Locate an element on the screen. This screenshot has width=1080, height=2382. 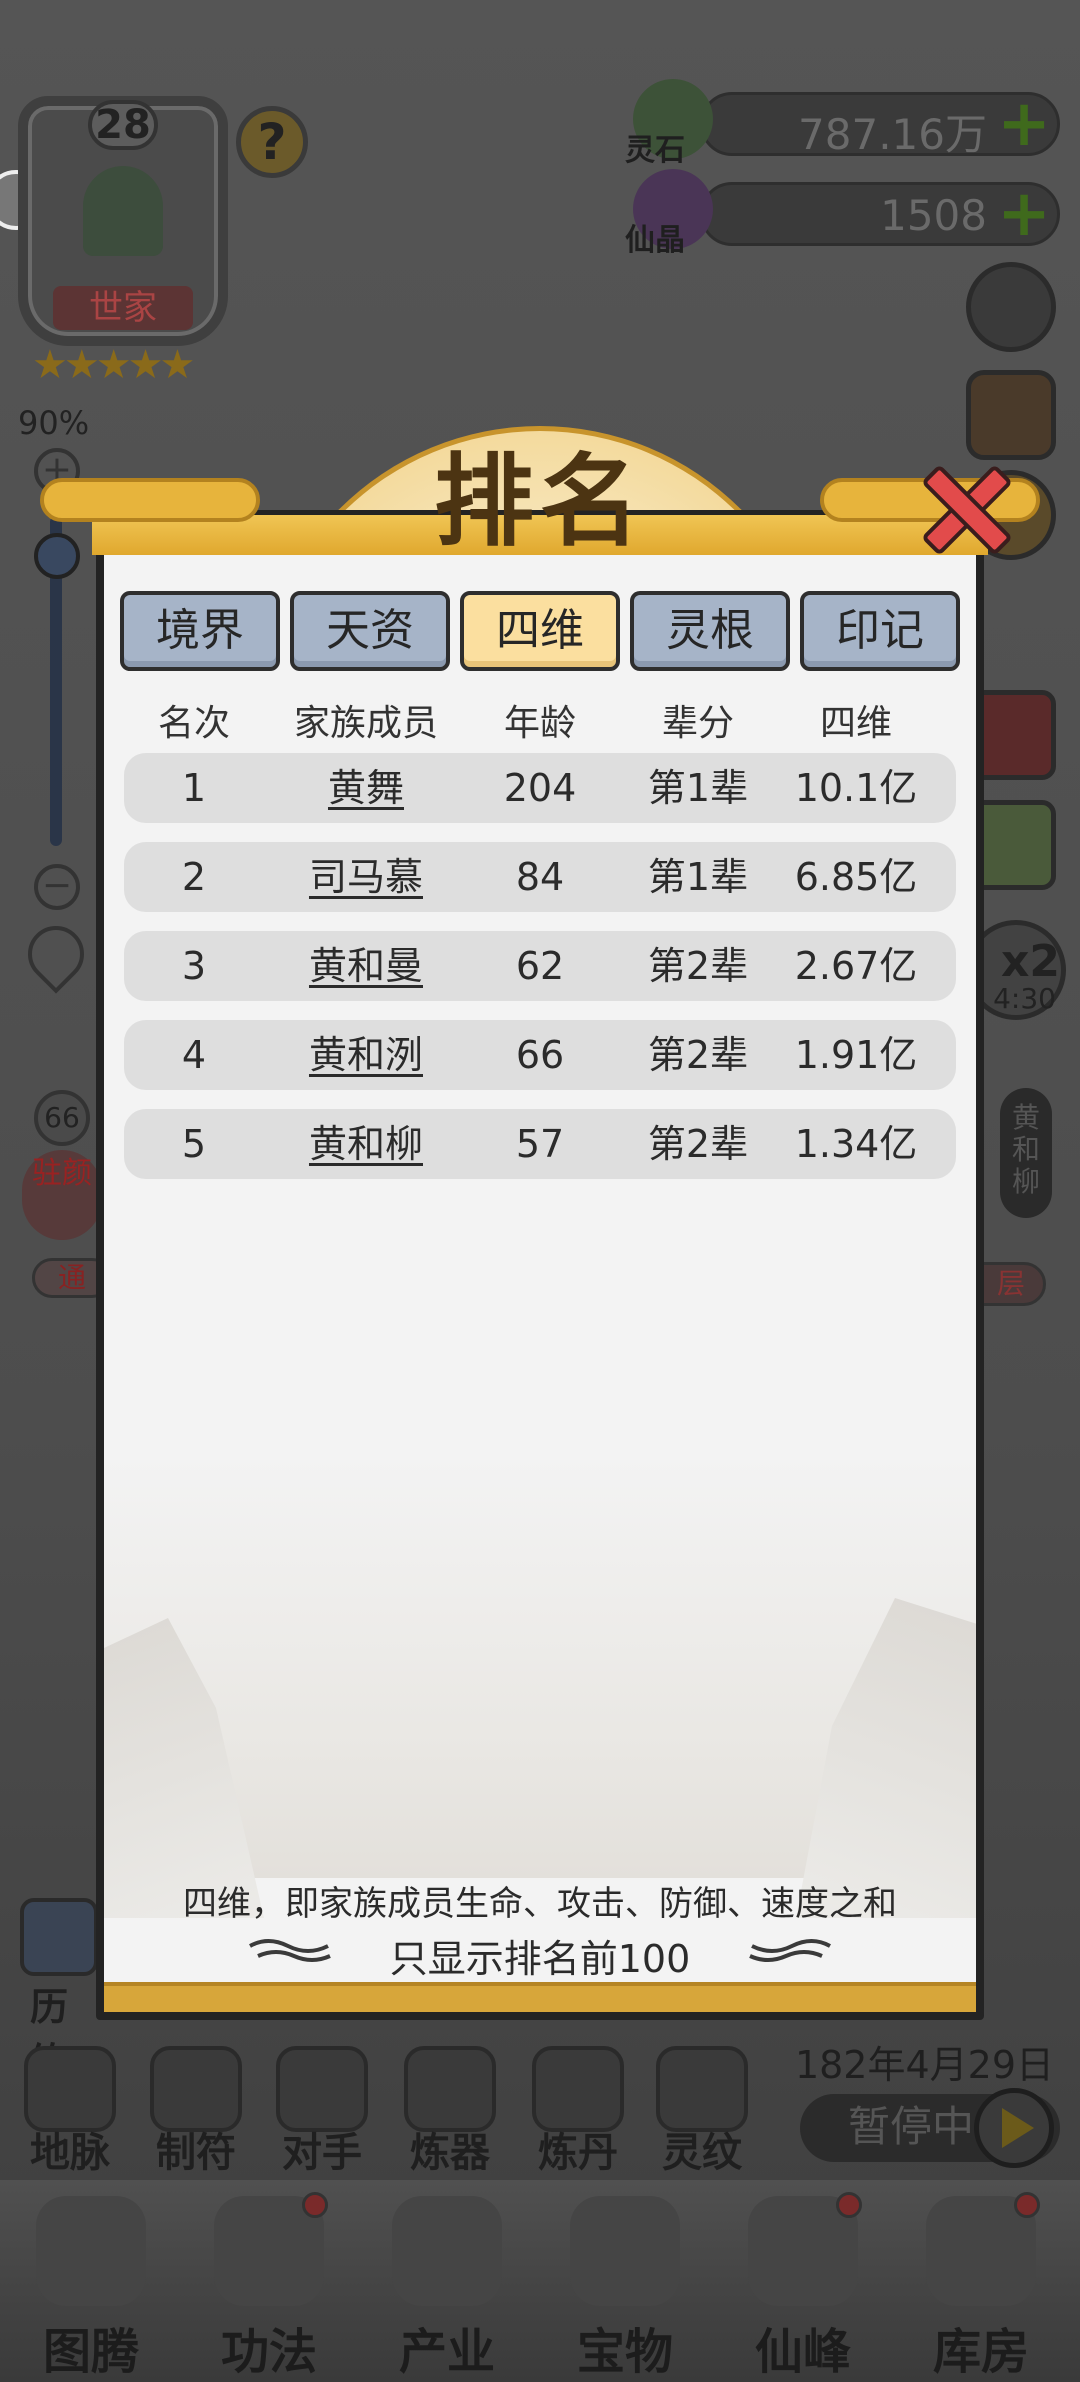
nav-treasure: 宝物 is located at coordinates (625, 2284).